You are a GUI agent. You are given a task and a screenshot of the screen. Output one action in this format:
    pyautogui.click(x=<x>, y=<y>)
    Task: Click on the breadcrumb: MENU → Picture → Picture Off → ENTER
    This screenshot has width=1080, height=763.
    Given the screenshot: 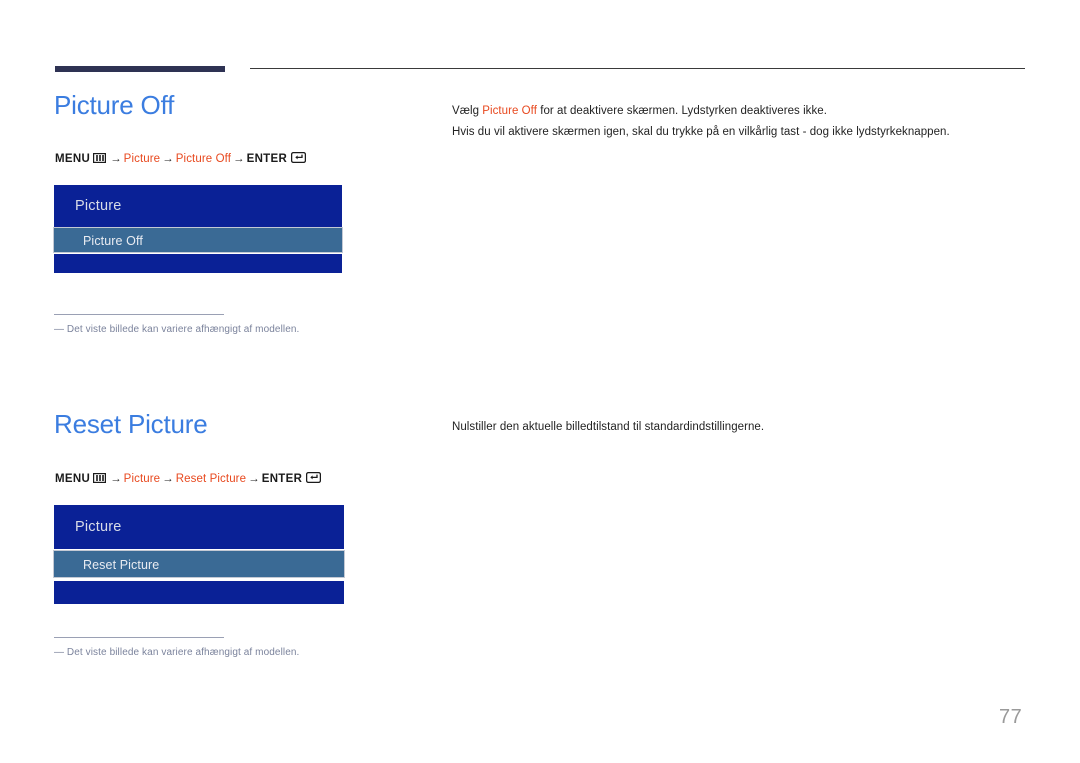 What is the action you would take?
    pyautogui.click(x=181, y=158)
    